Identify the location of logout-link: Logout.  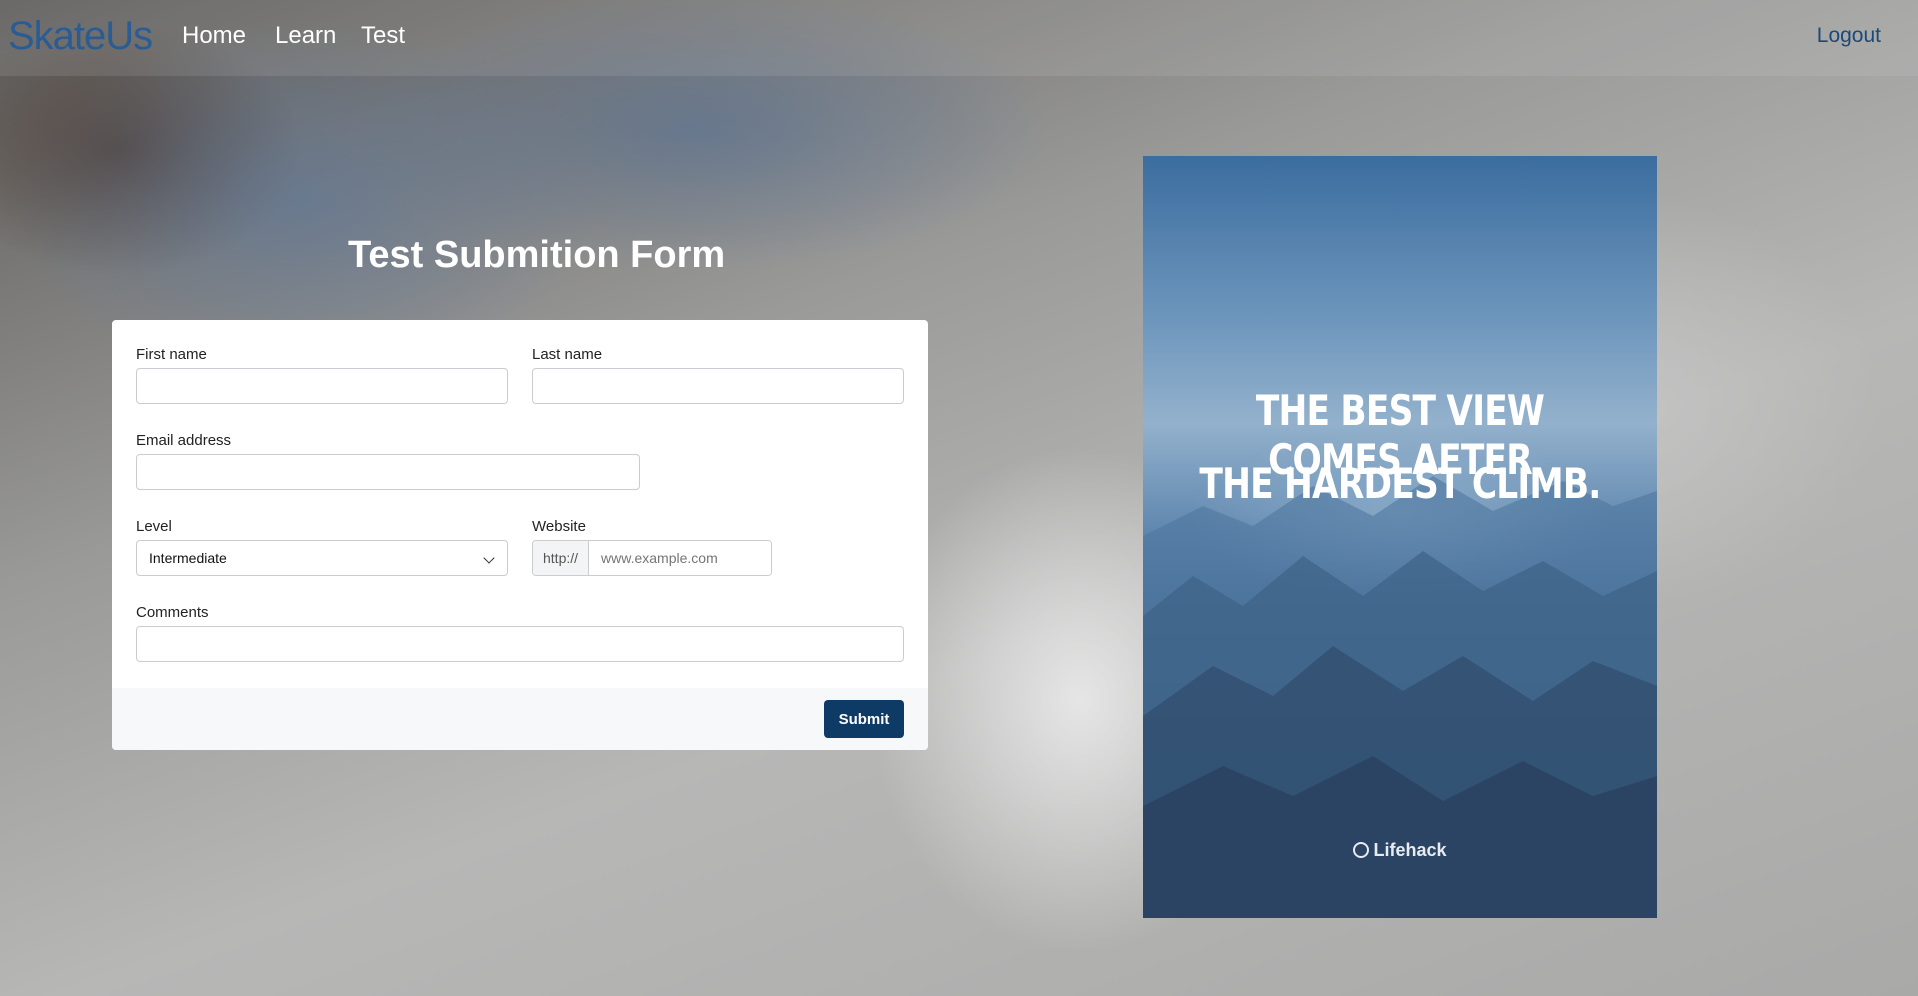
(1849, 36).